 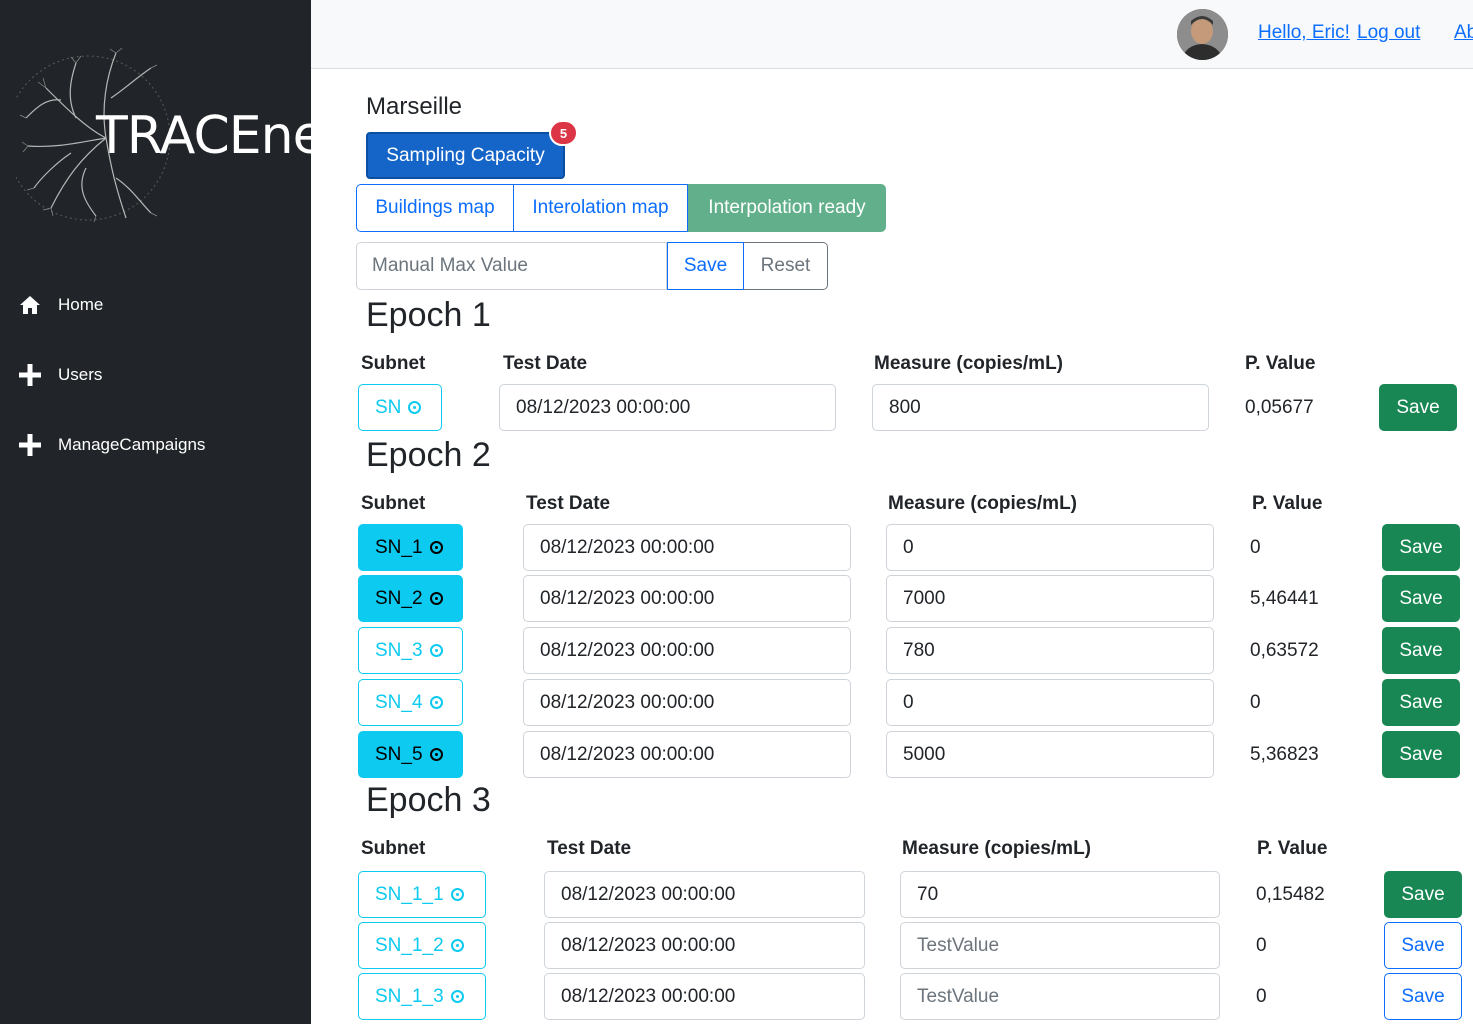 I want to click on manual-max-value-input, so click(x=511, y=266).